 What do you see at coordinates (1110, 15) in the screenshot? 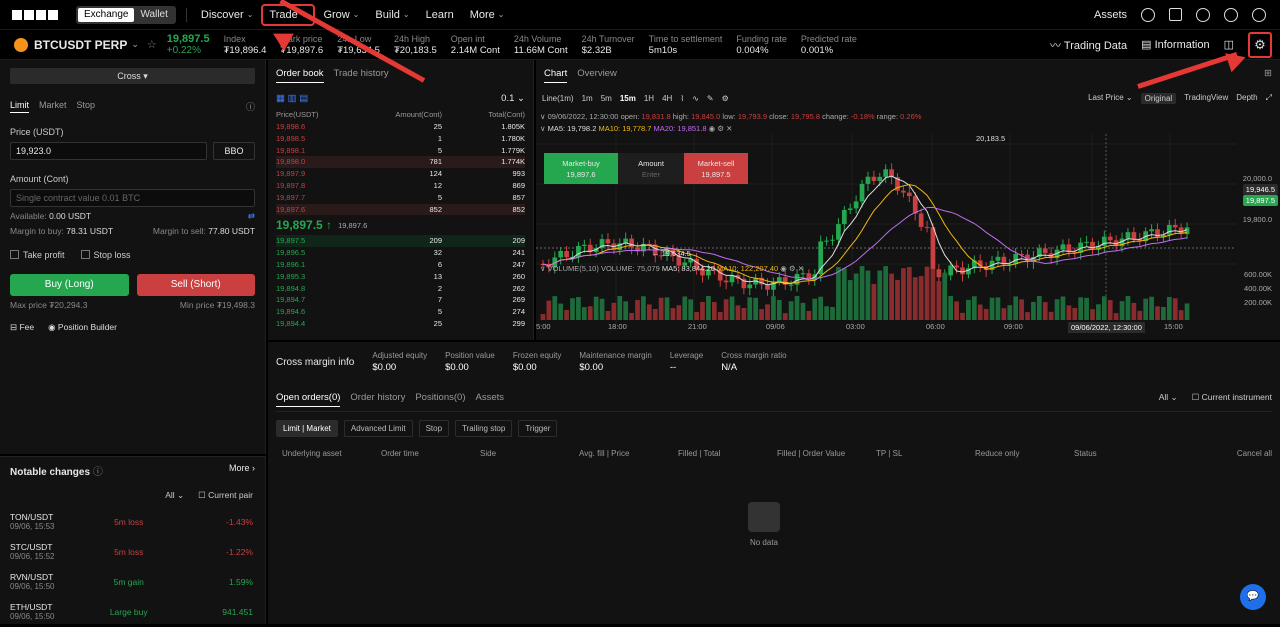
I see `assets-menu: Assets` at bounding box center [1110, 15].